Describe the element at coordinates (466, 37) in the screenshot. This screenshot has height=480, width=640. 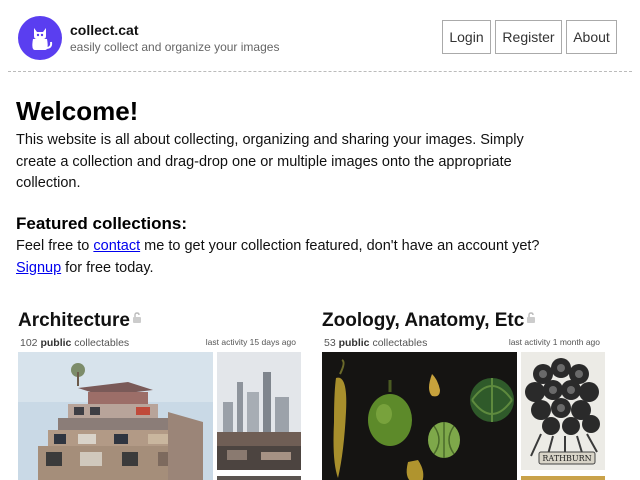
I see `login-button: Login` at that location.